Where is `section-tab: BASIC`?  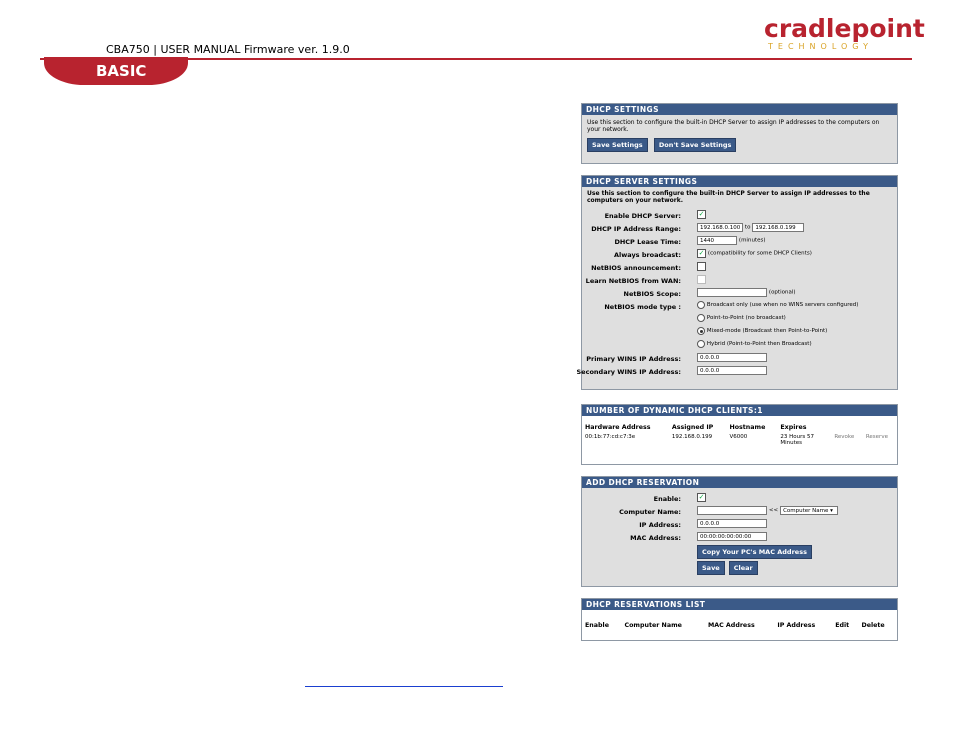 section-tab: BASIC is located at coordinates (116, 71).